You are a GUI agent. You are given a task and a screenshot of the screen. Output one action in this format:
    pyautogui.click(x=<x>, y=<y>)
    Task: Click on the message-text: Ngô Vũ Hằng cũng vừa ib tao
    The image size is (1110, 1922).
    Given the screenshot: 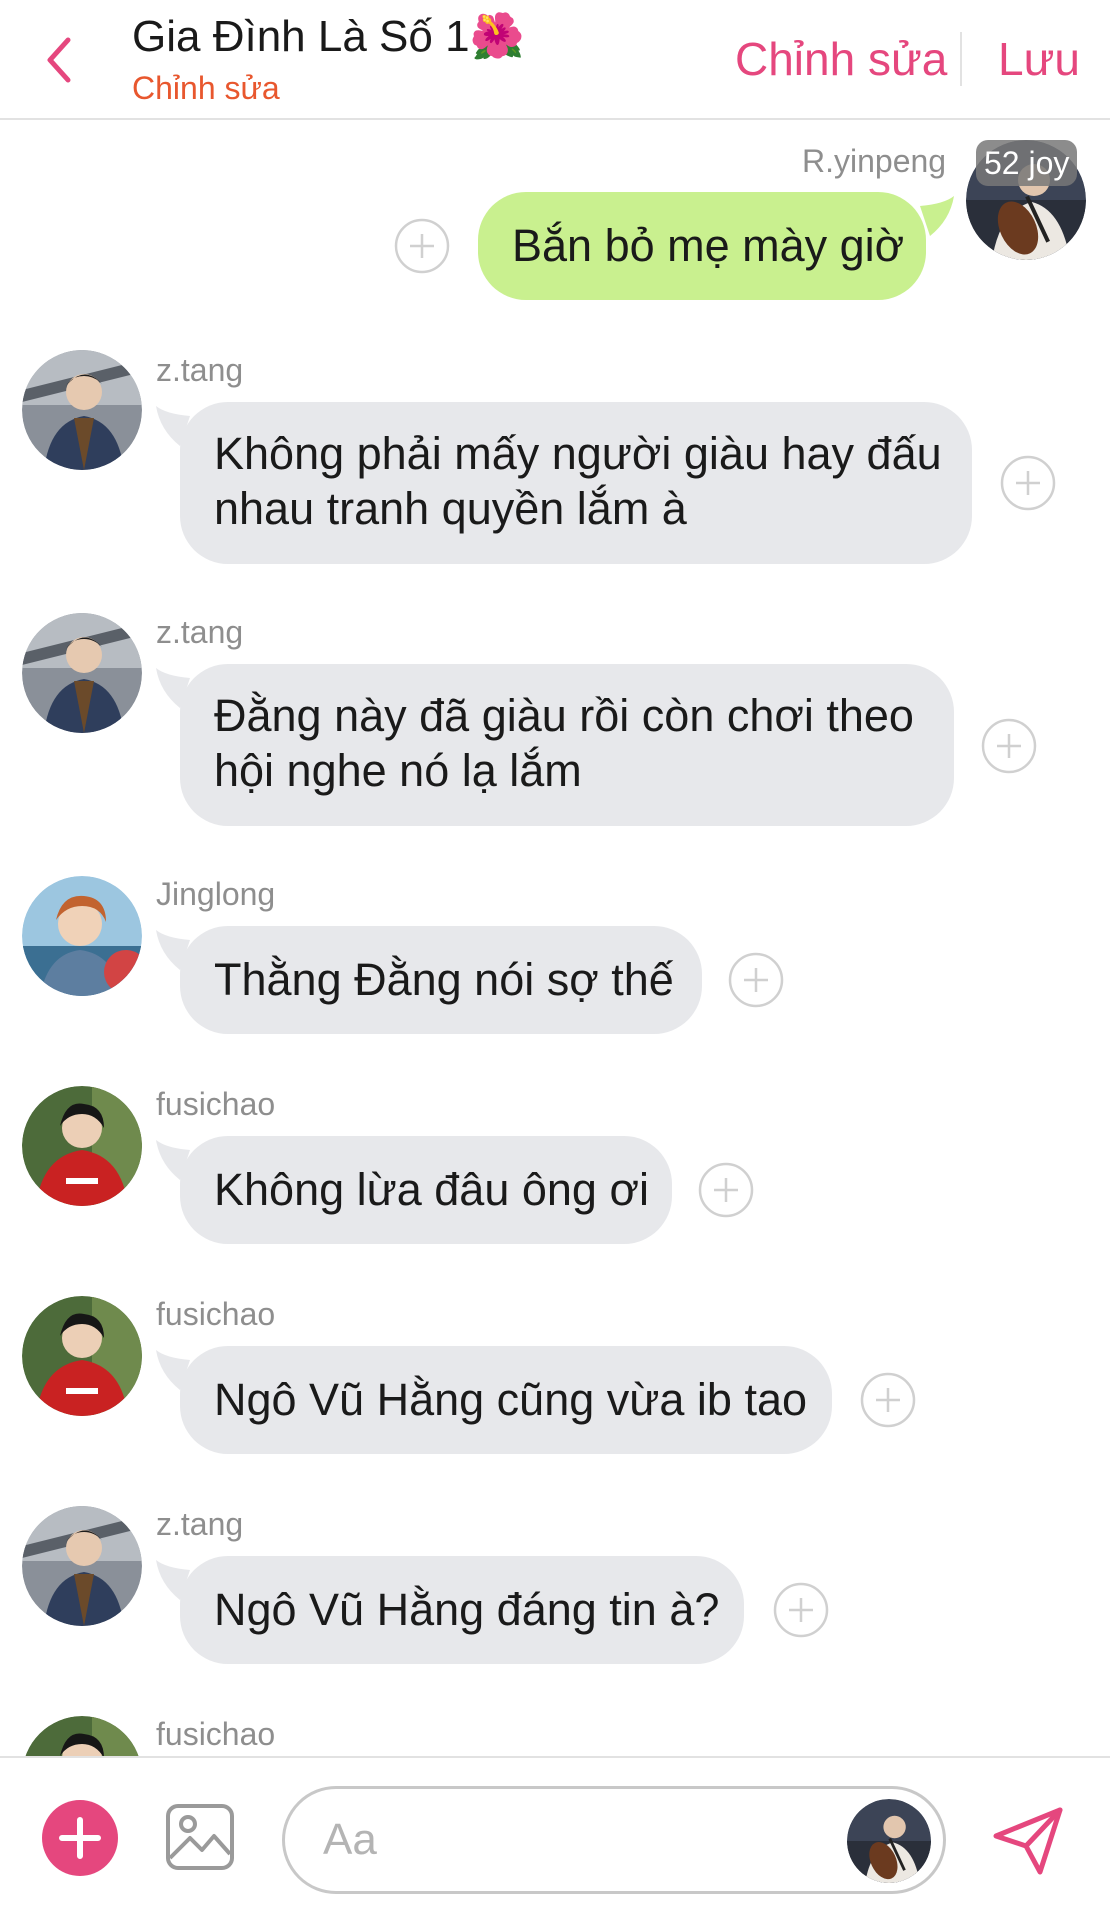 What is the action you would take?
    pyautogui.click(x=510, y=1399)
    